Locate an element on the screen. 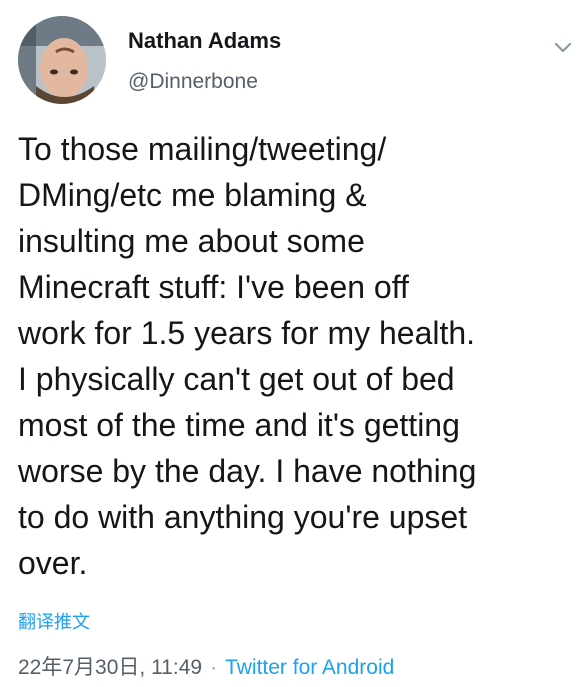 Image resolution: width=585 pixels, height=687 pixels. tweet-source-link: Twitter for Android is located at coordinates (309, 667).